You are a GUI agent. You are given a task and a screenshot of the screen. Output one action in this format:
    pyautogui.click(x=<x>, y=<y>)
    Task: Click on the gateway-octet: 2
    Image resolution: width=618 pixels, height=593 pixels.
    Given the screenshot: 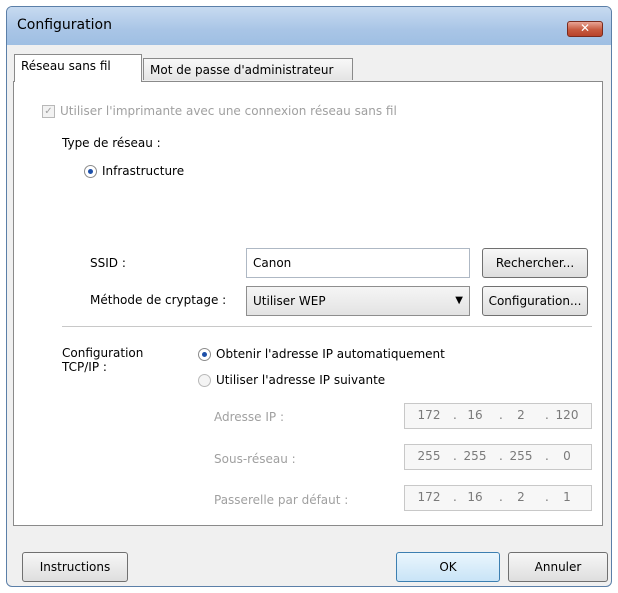 What is the action you would take?
    pyautogui.click(x=521, y=497)
    